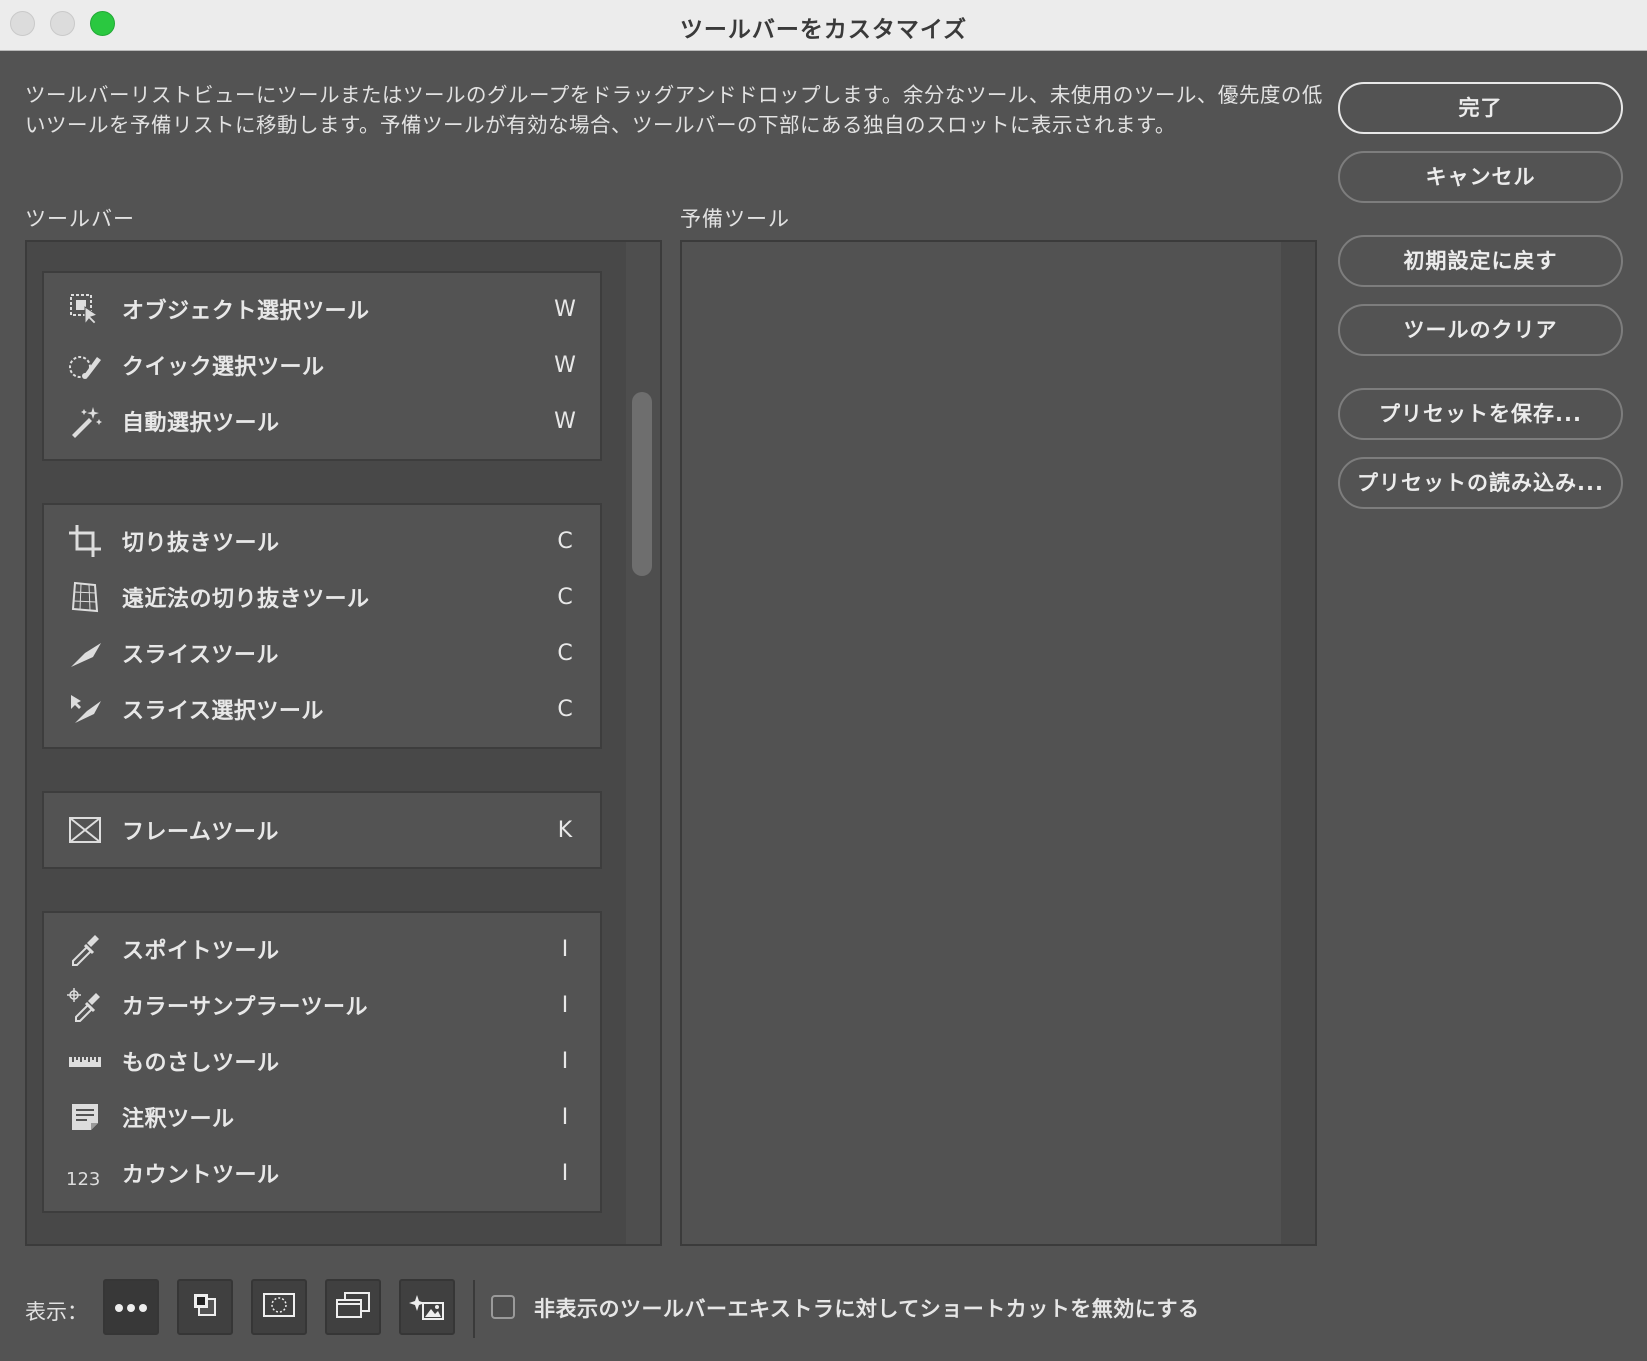 The width and height of the screenshot is (1647, 1361). Describe the element at coordinates (85, 1117) in the screenshot. I see `note-icon` at that location.